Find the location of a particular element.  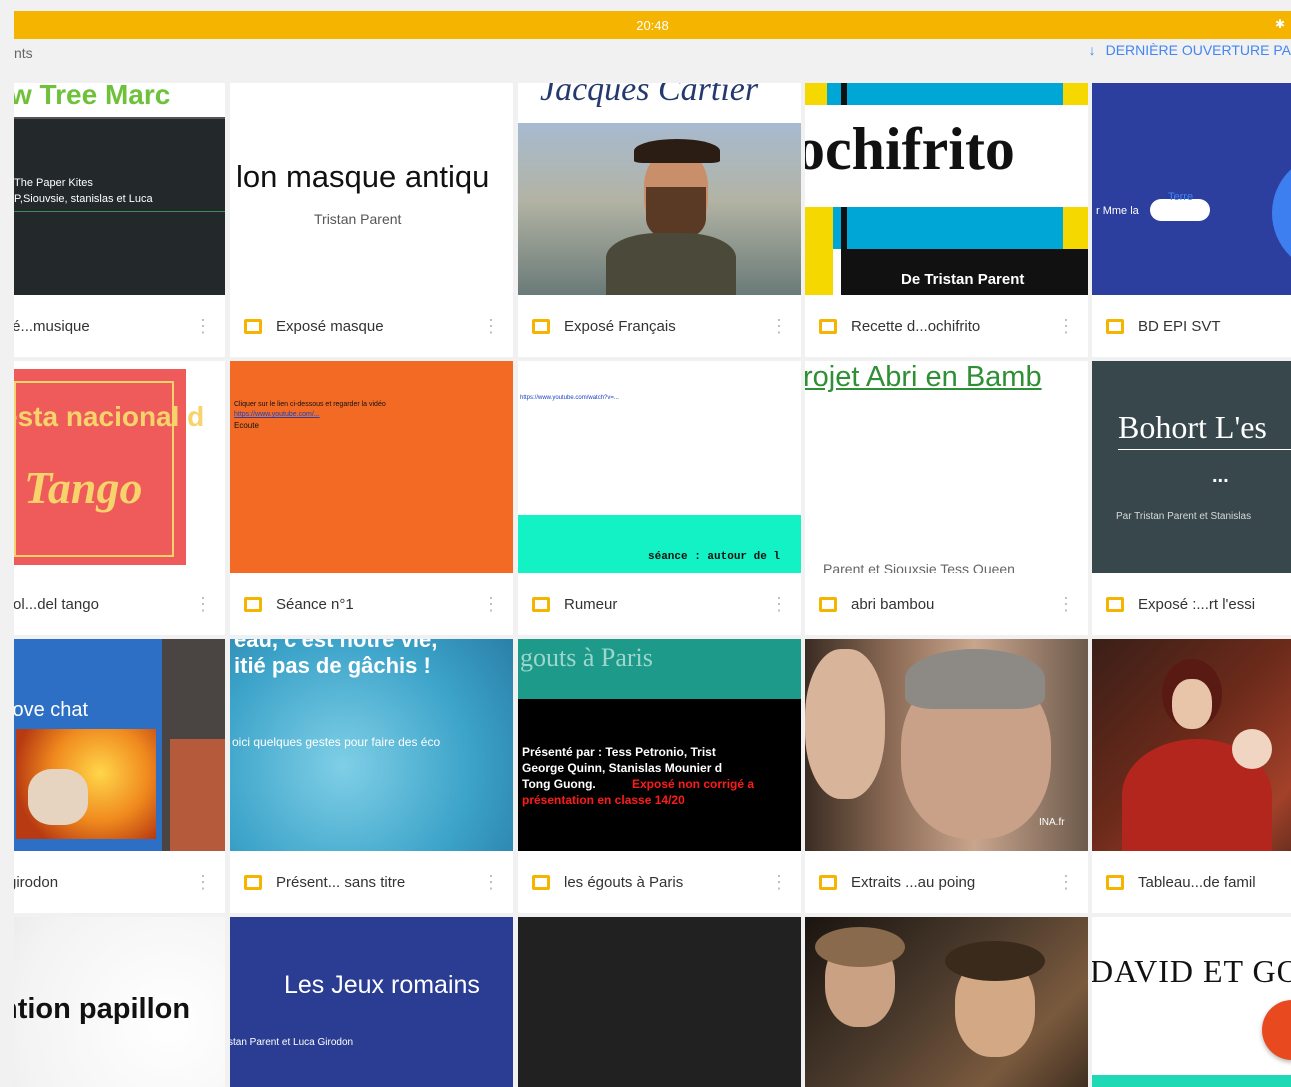

file-card: ntion papillon is located at coordinates (119, 1002).